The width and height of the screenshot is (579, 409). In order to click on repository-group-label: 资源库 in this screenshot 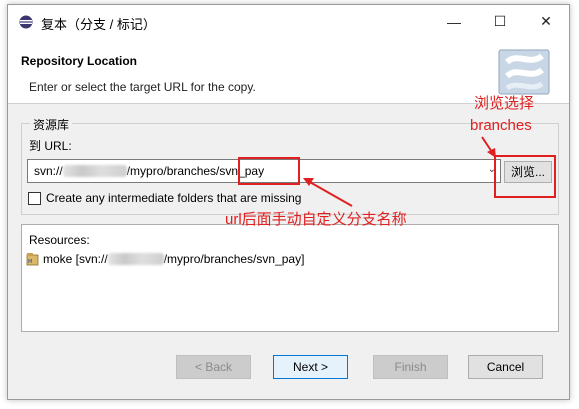, I will do `click(51, 124)`.